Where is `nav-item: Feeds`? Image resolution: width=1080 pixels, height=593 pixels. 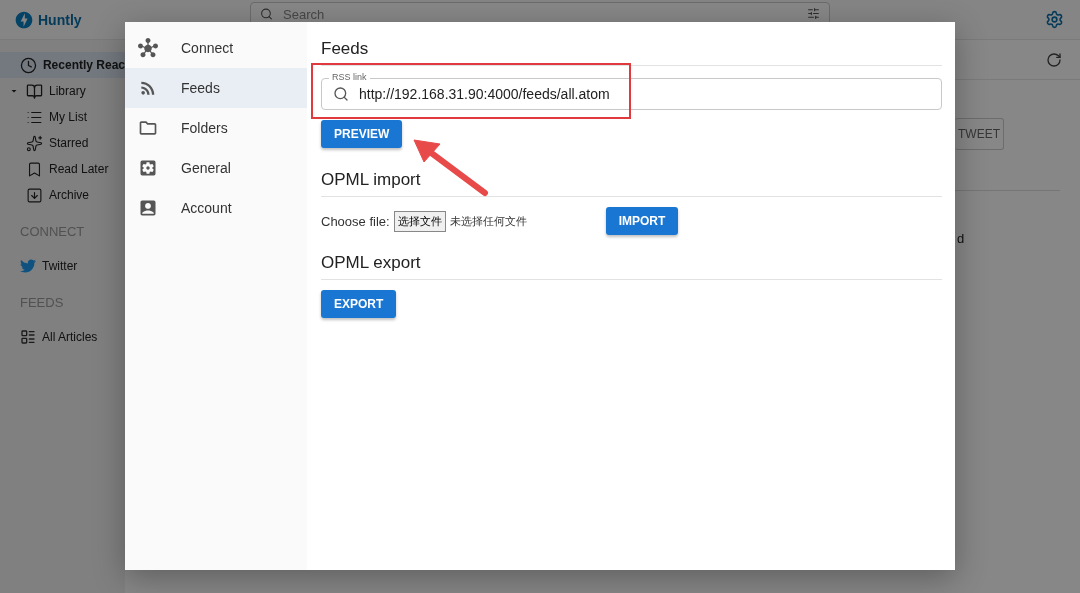 nav-item: Feeds is located at coordinates (216, 88).